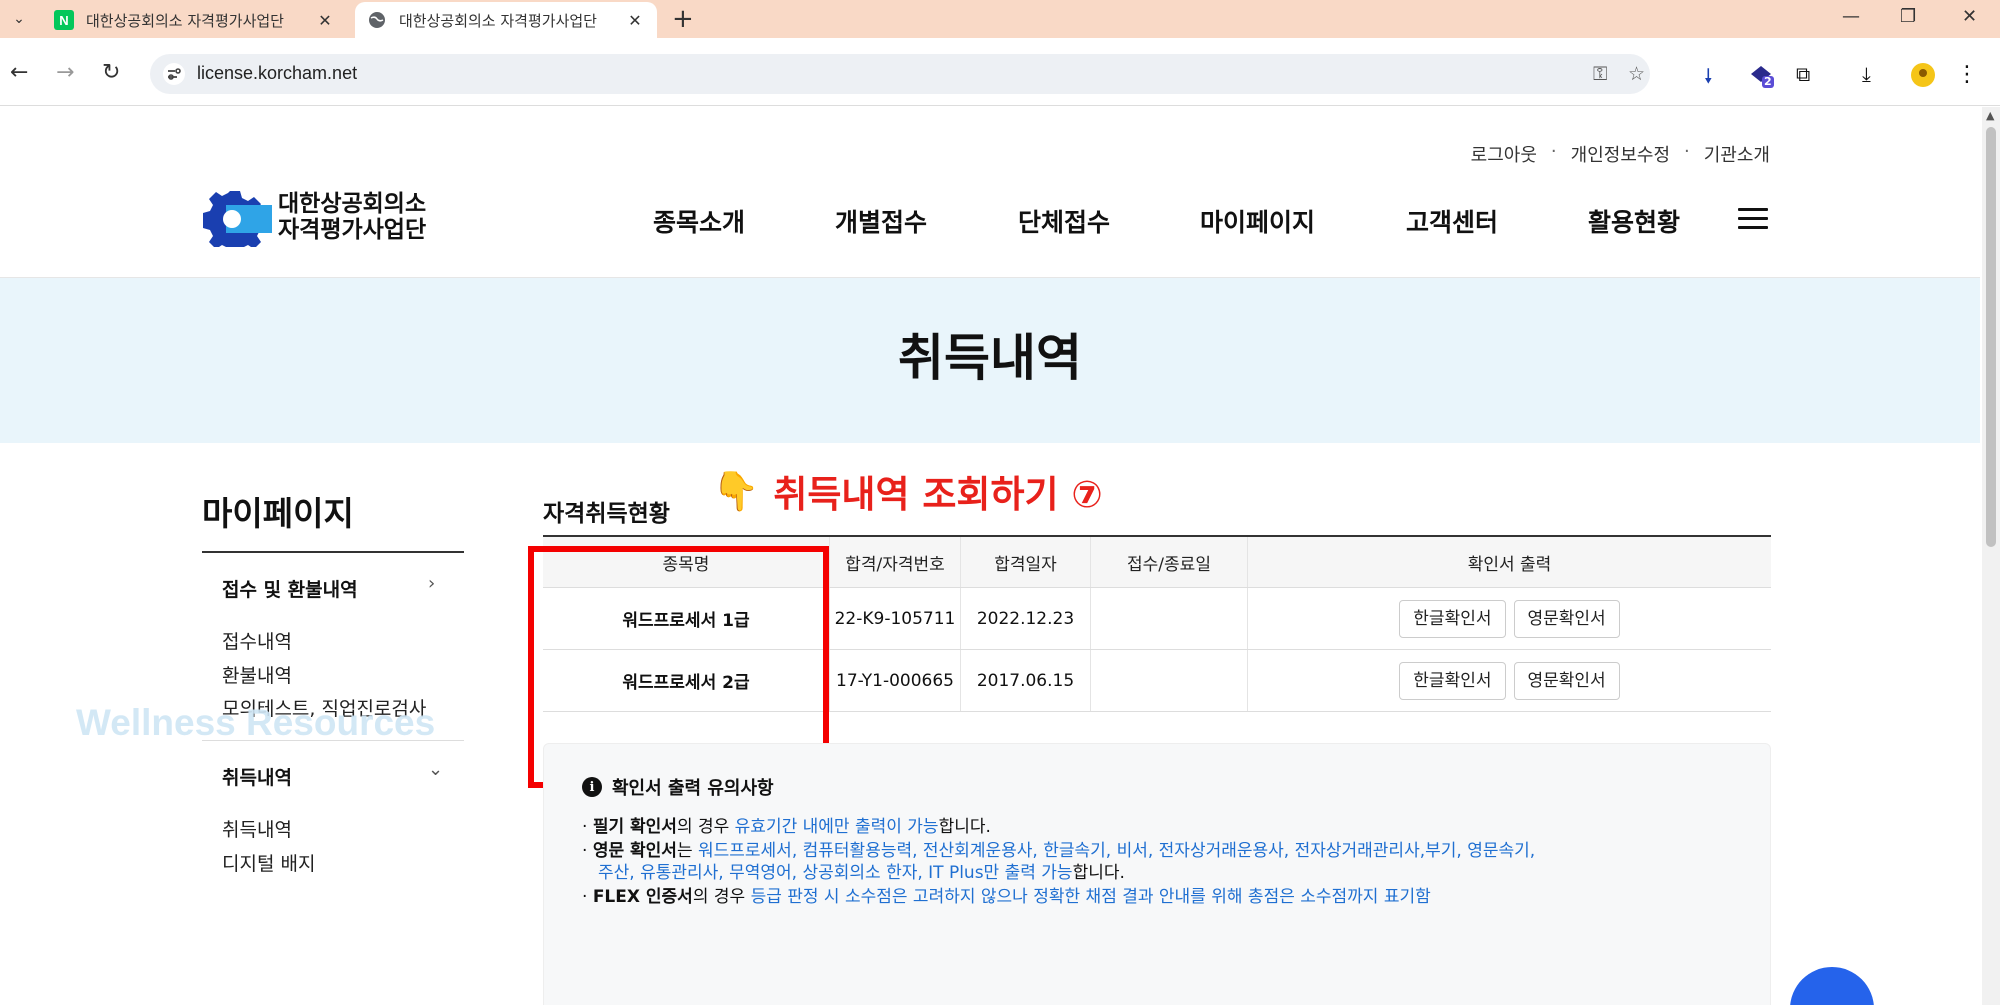 This screenshot has width=2000, height=1005. I want to click on browser-toolbar: ← → ↻ license.korcham.net ⚿ ☆ 🠗 2 ⧉ ⤓ ⋮, so click(1000, 72).